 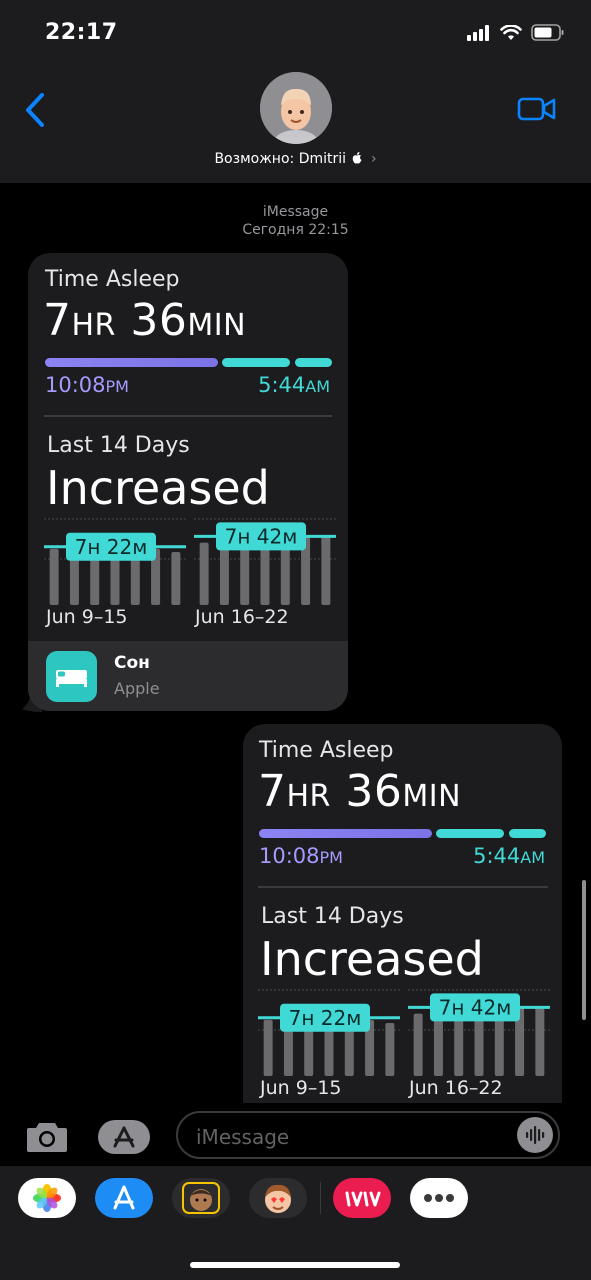 I want to click on camera-icon, so click(x=47, y=1137).